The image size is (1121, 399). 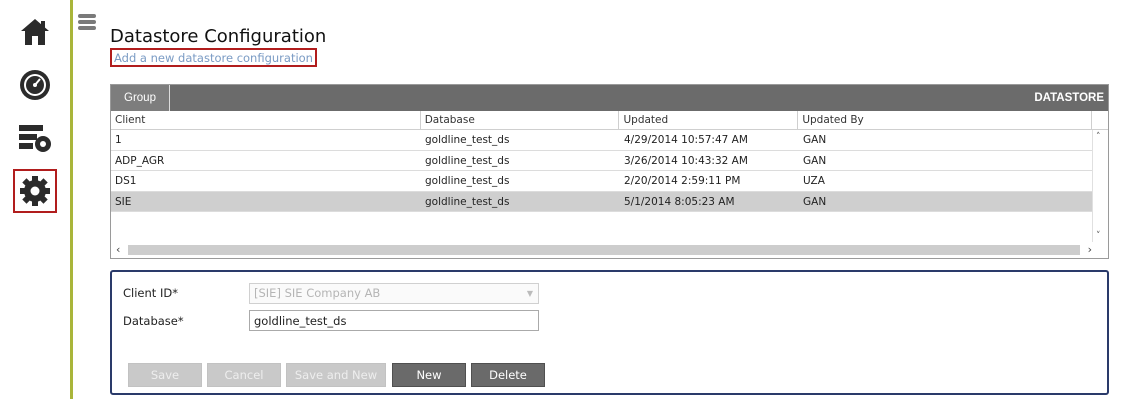 I want to click on server-settings-nav-item, so click(x=35, y=138).